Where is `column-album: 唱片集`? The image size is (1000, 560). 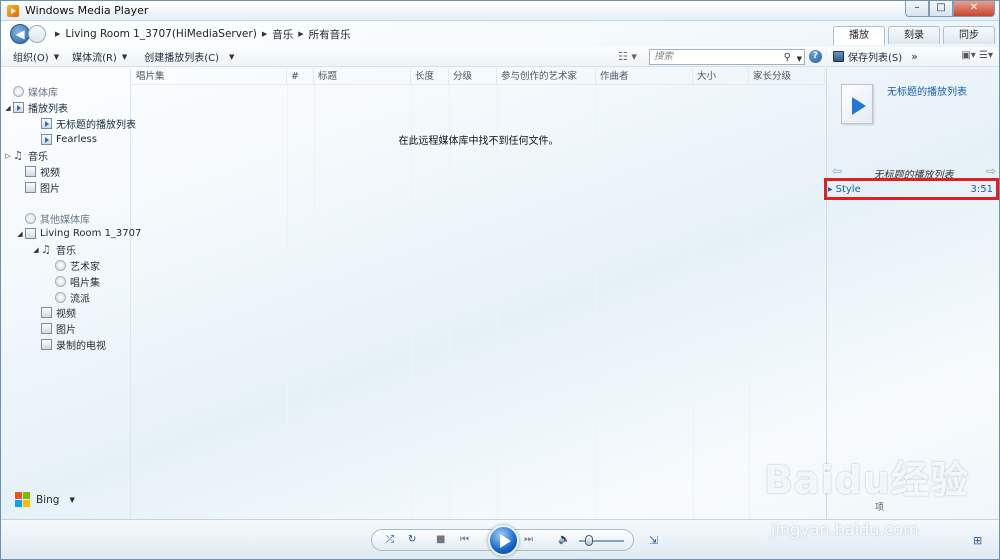 column-album: 唱片集 is located at coordinates (209, 76).